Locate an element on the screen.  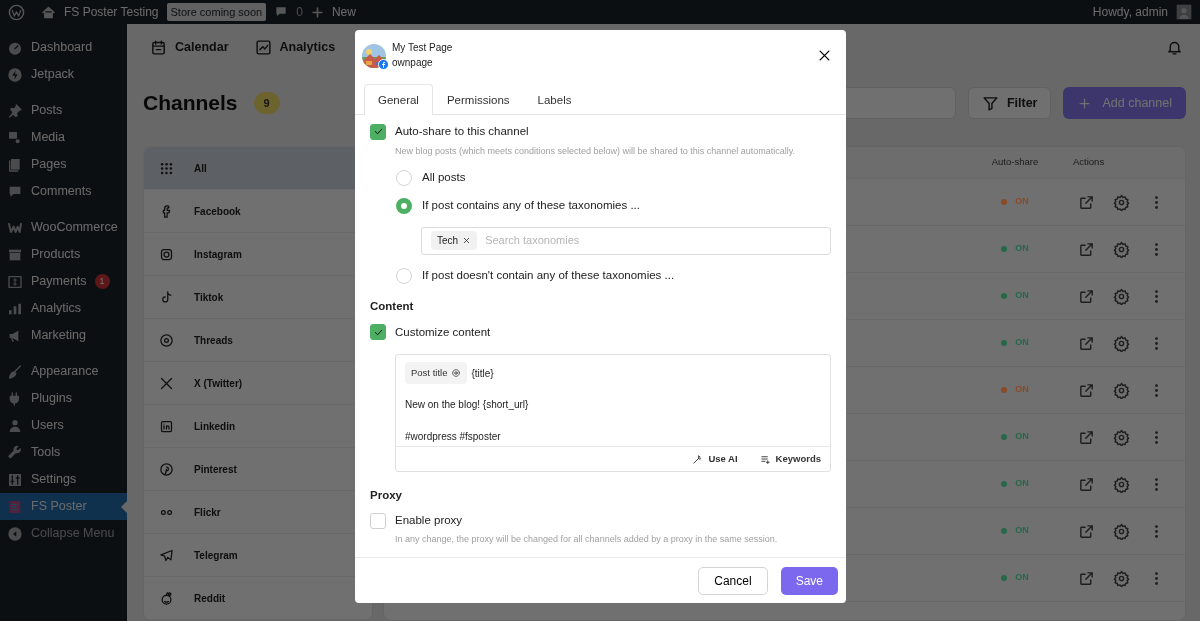
variable-chip: Post title is located at coordinates (436, 373).